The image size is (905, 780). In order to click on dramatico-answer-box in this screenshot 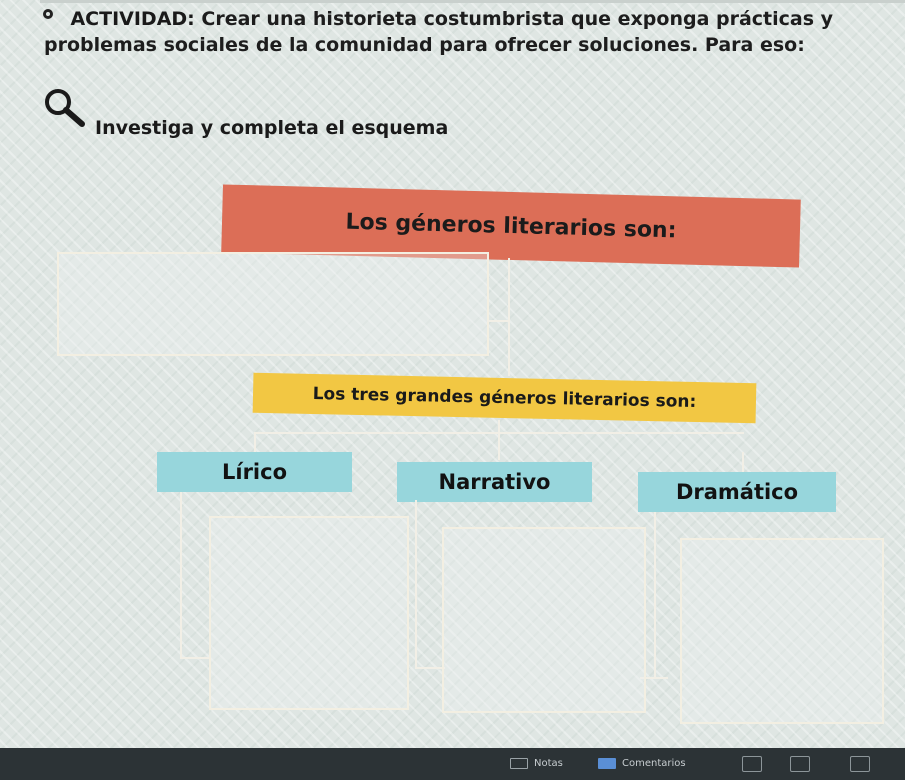, I will do `click(782, 631)`.